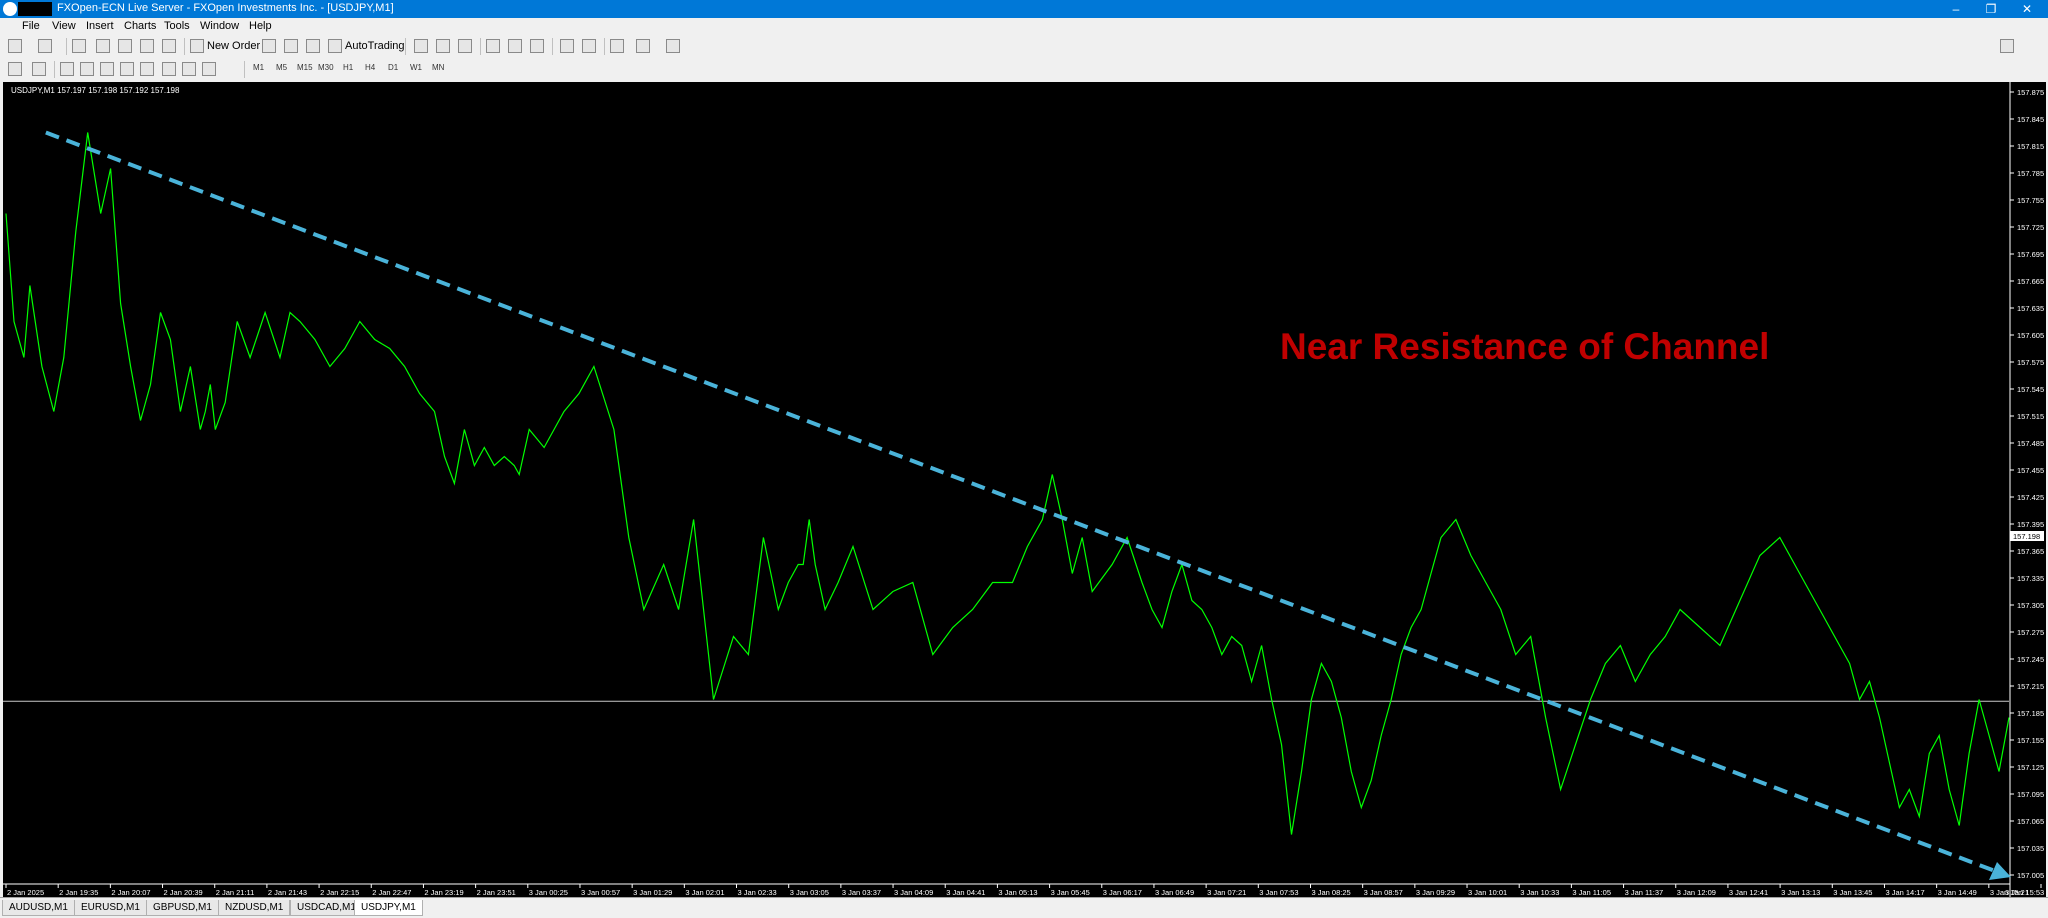  I want to click on y-tick-label: 157.095, so click(2030, 794).